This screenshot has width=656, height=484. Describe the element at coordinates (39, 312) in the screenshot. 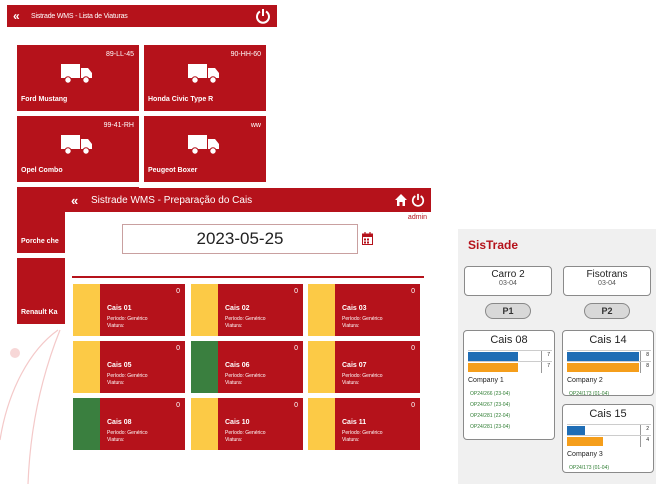

I see `vehicle-name: Renault Ka` at that location.